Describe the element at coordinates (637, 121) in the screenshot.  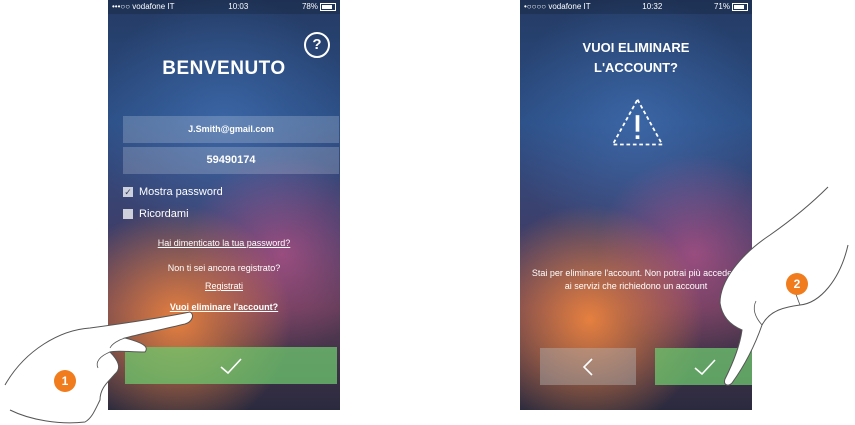
I see `warning-icon` at that location.